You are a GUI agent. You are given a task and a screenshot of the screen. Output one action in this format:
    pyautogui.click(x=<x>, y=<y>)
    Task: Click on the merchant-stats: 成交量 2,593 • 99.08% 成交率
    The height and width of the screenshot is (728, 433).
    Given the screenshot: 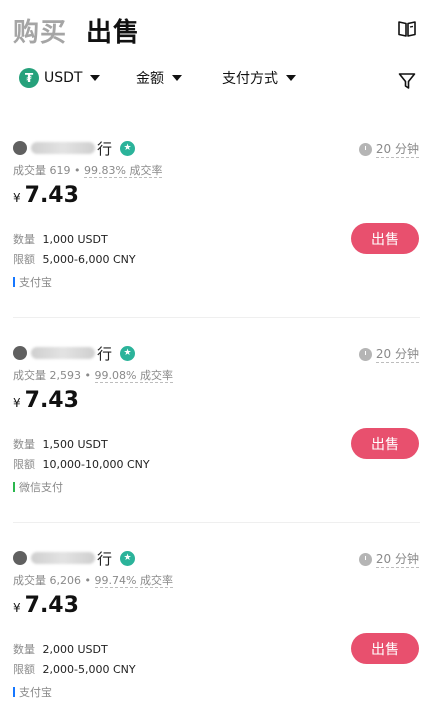 What is the action you would take?
    pyautogui.click(x=93, y=376)
    